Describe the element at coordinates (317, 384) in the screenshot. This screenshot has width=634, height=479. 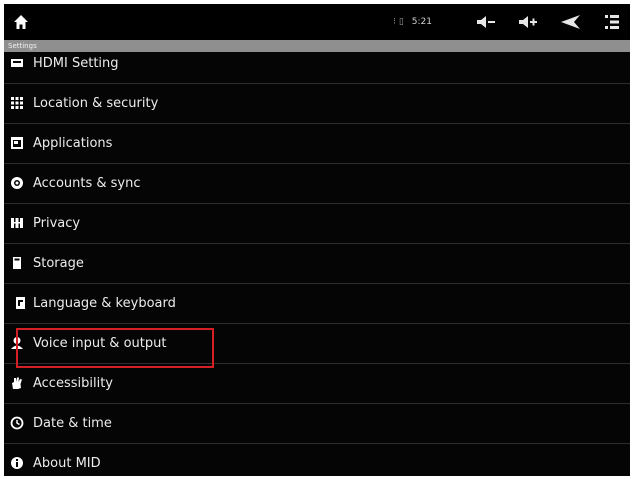
I see `settings-item-accessibility: Accessibility` at that location.